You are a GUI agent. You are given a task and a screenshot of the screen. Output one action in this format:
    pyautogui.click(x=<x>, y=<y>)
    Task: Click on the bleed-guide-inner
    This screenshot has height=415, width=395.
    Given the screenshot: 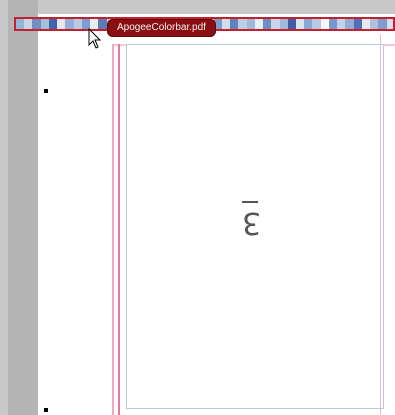 What is the action you would take?
    pyautogui.click(x=119, y=229)
    